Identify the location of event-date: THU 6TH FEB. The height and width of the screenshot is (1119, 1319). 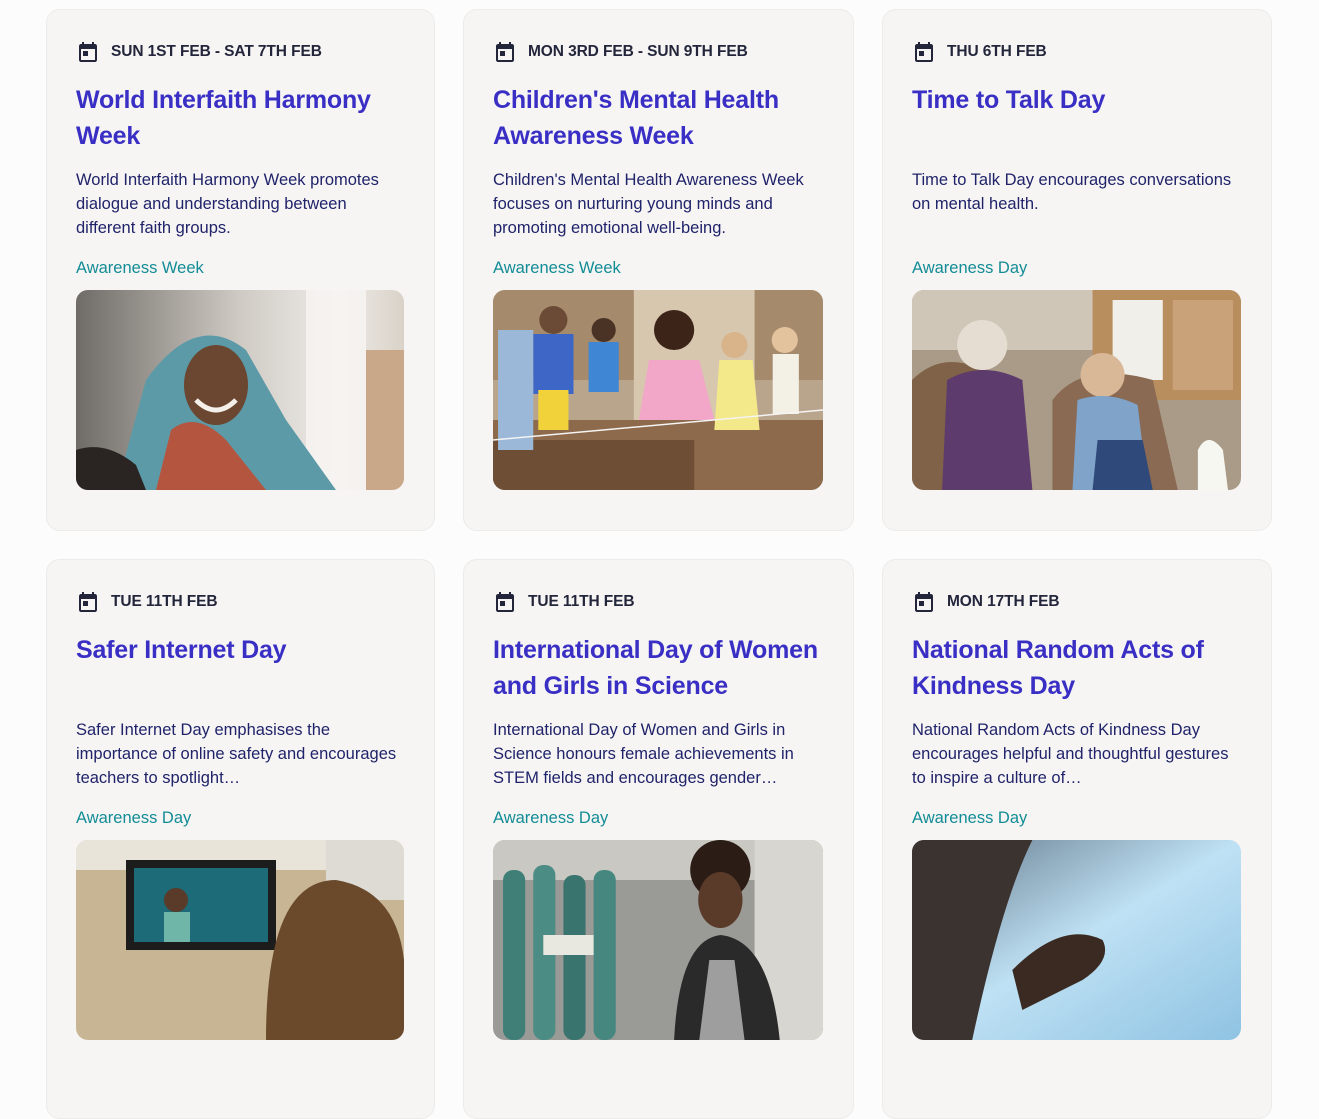
(997, 51).